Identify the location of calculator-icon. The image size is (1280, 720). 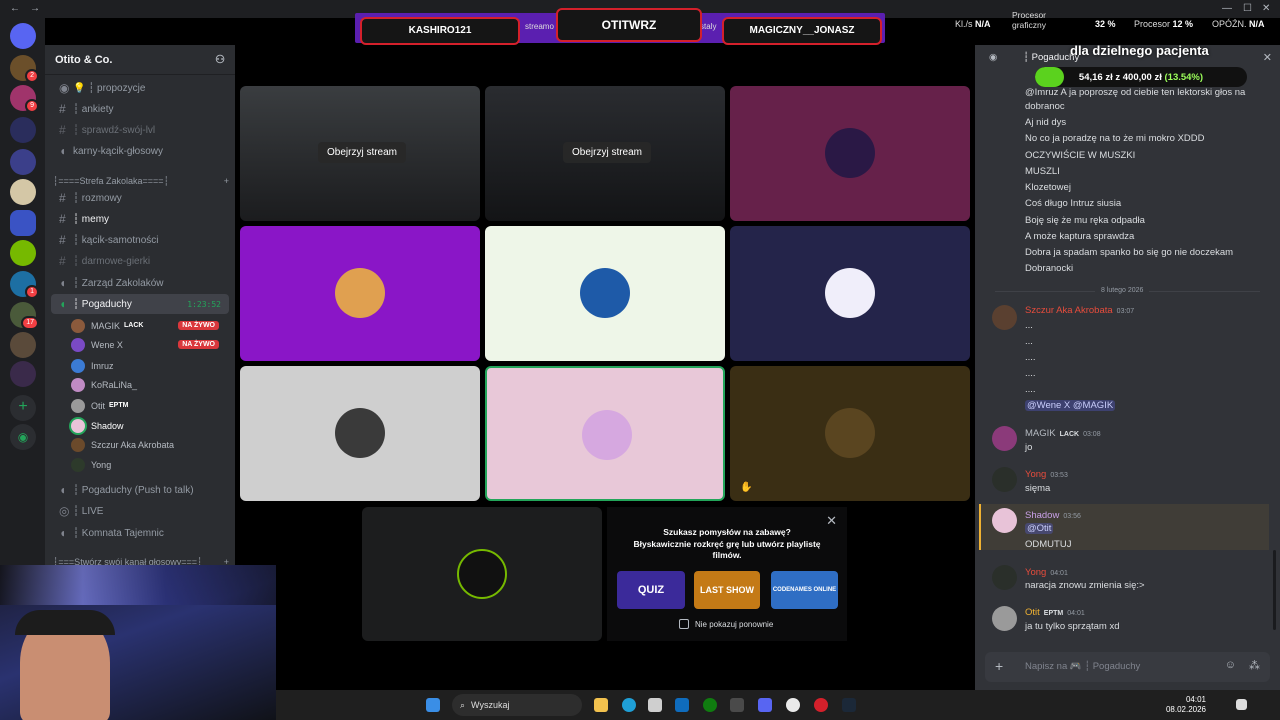
(737, 705).